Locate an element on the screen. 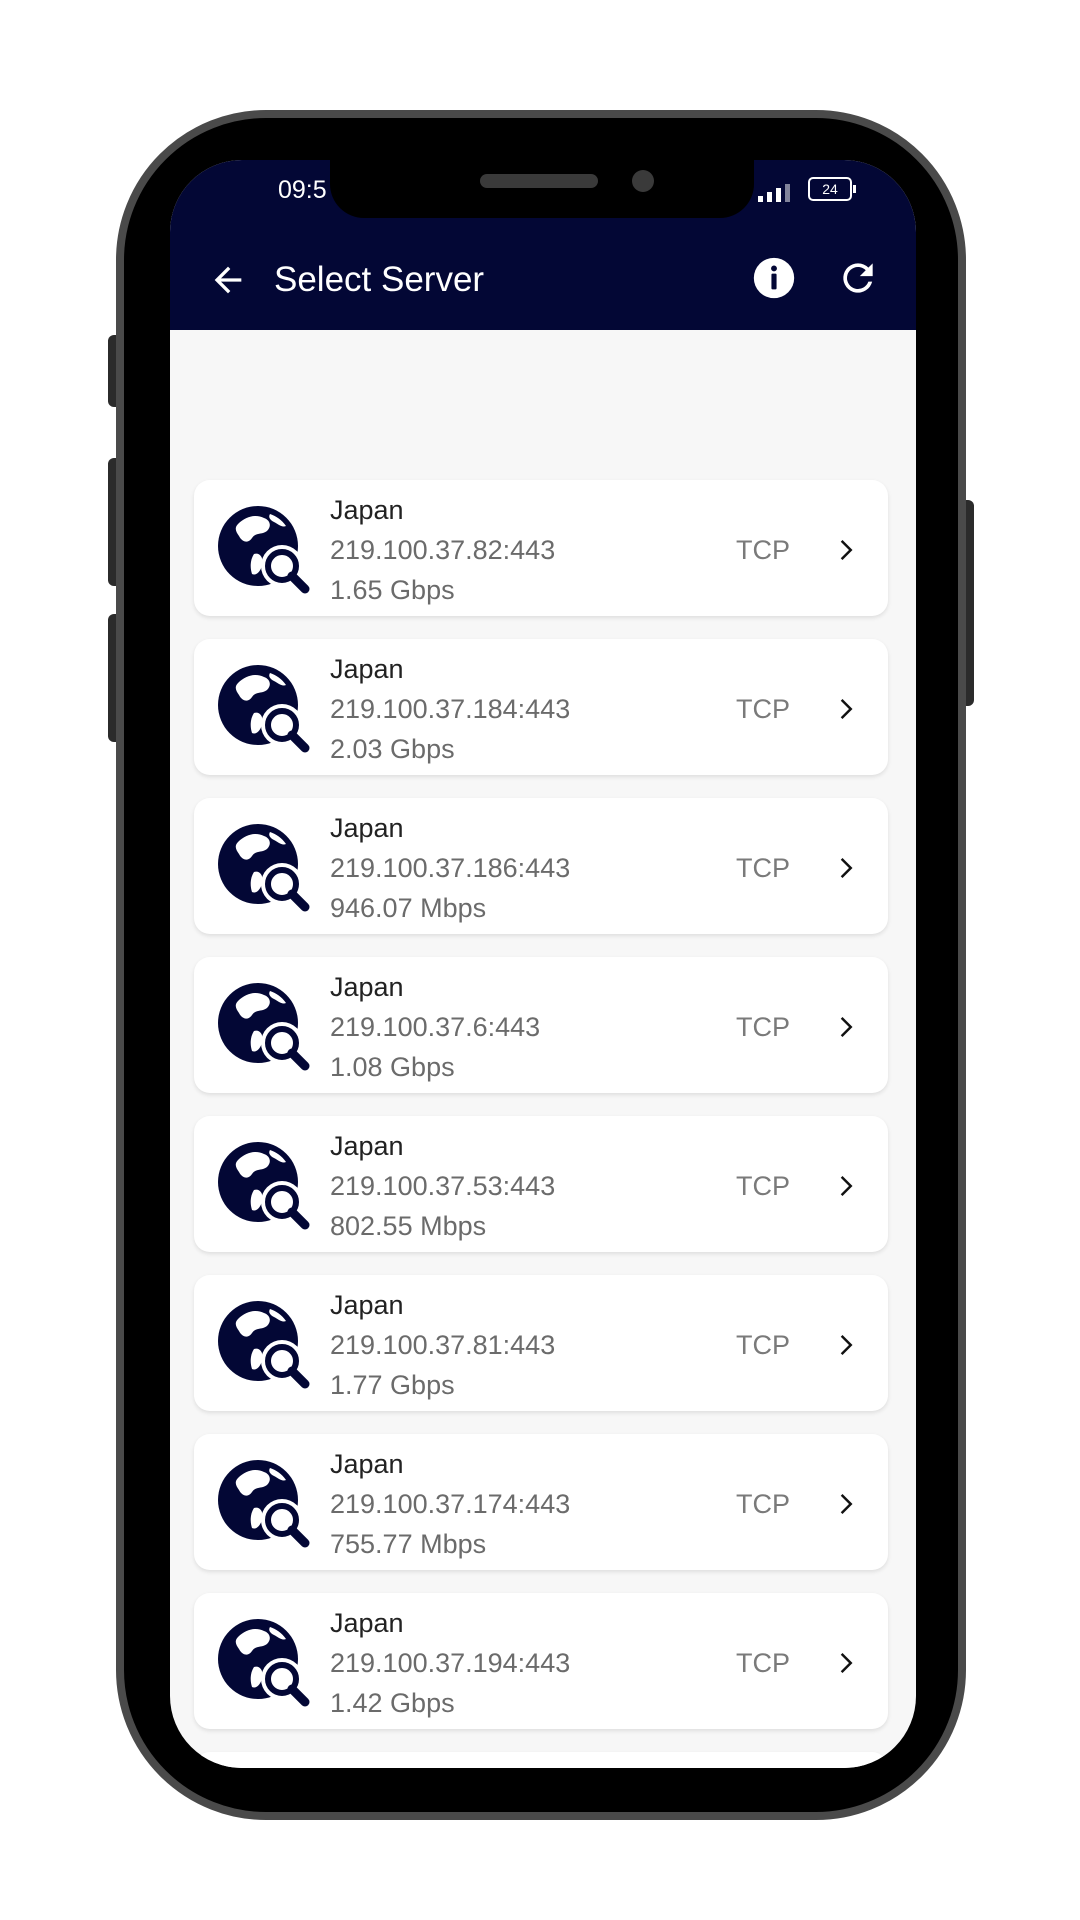  server-card: Japan 219.100.37.194:443 1.42 Gbps TCP is located at coordinates (541, 1661).